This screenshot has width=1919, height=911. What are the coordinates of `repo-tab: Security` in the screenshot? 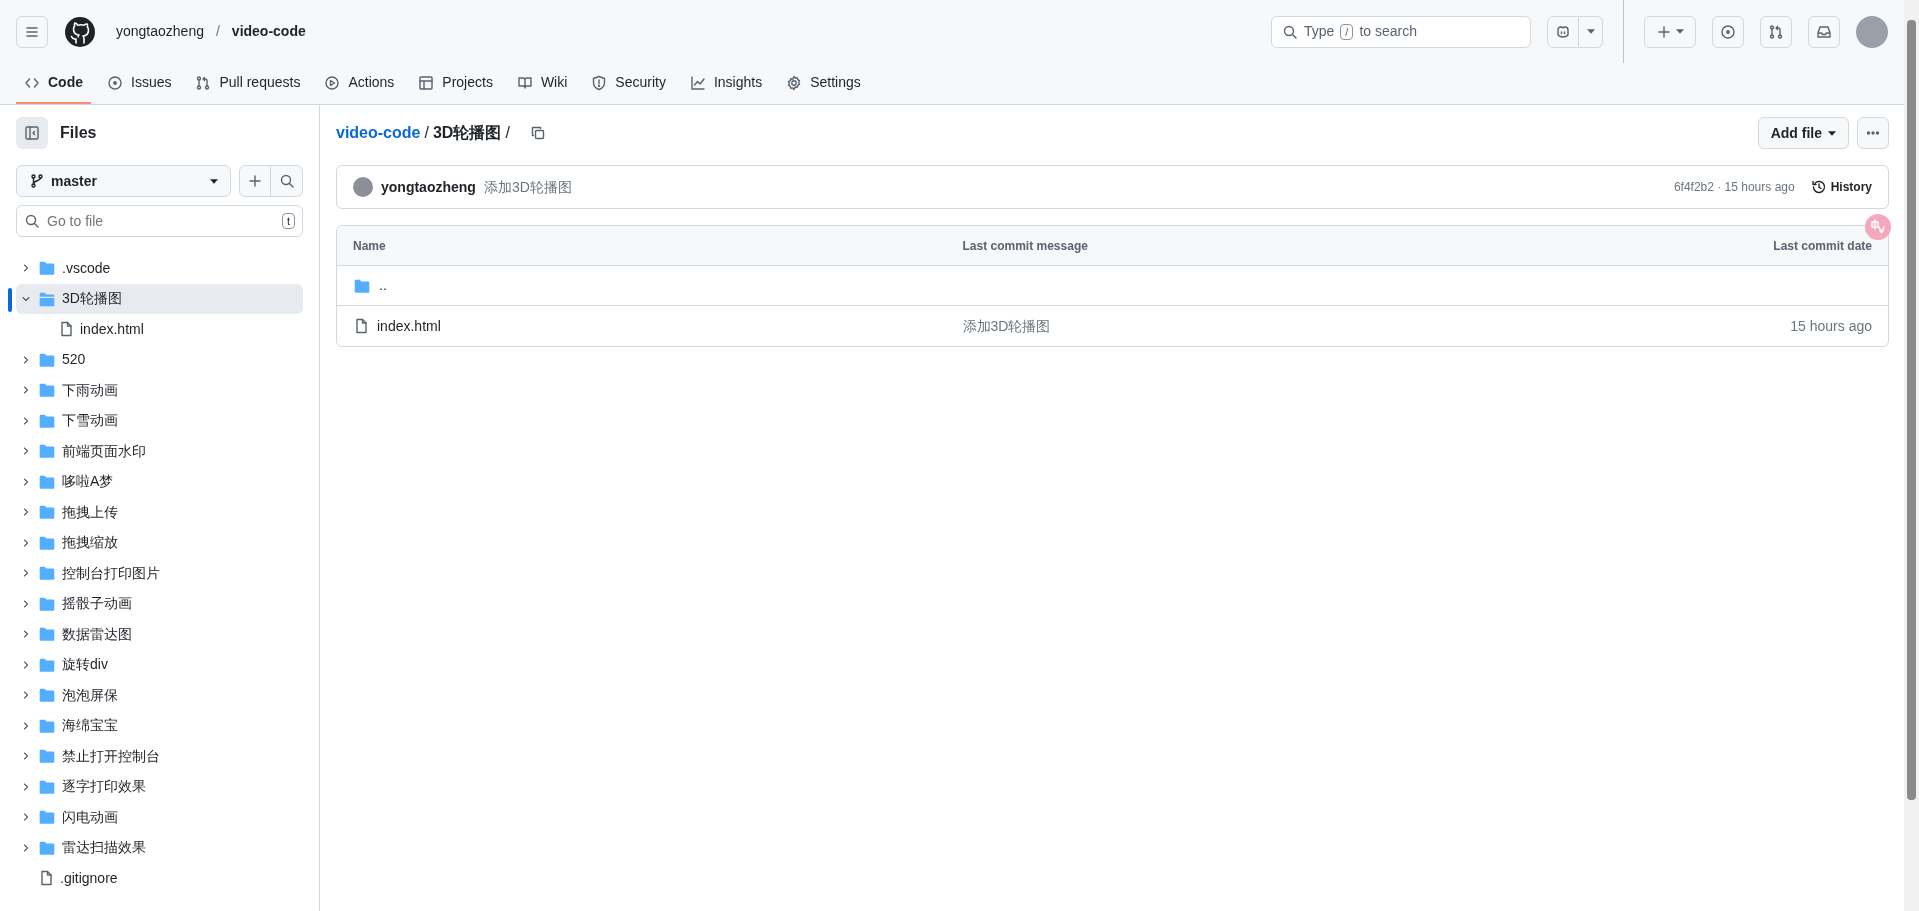 It's located at (628, 83).